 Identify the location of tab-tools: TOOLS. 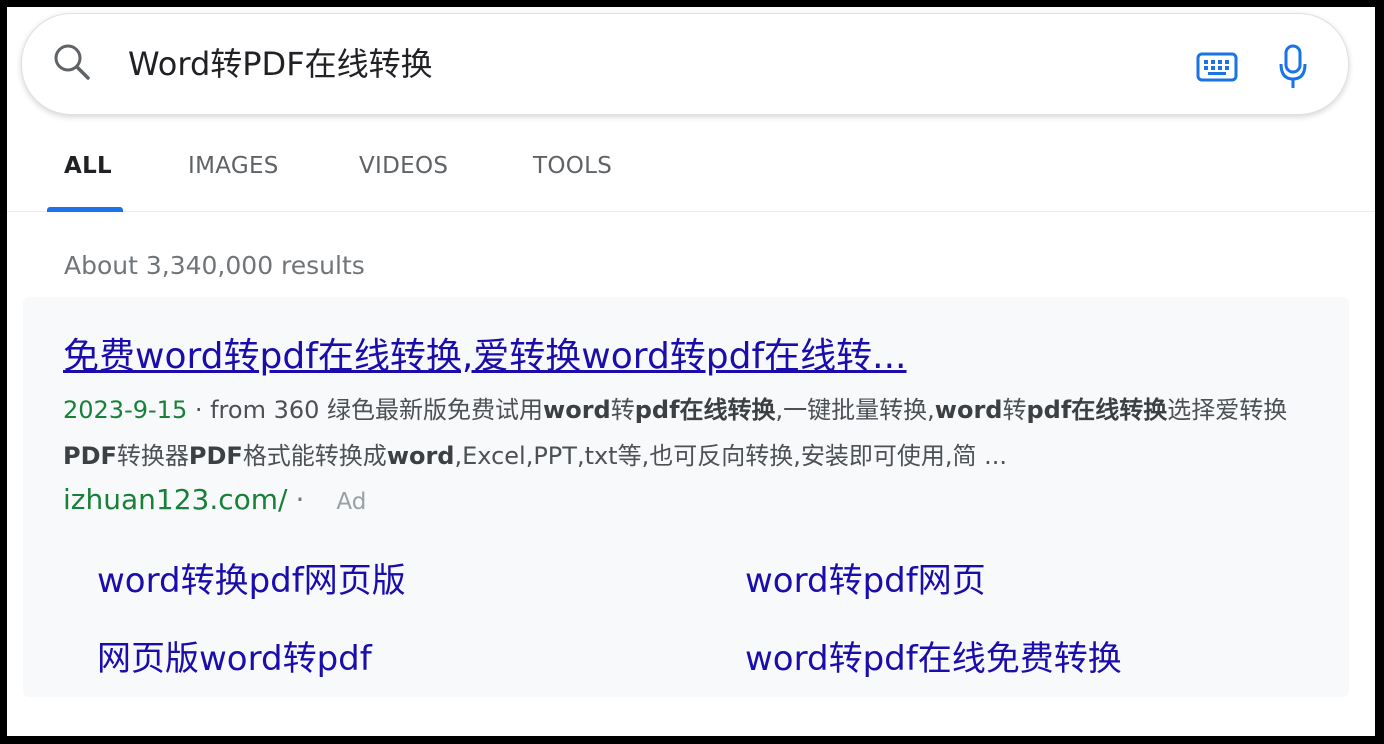
(572, 166).